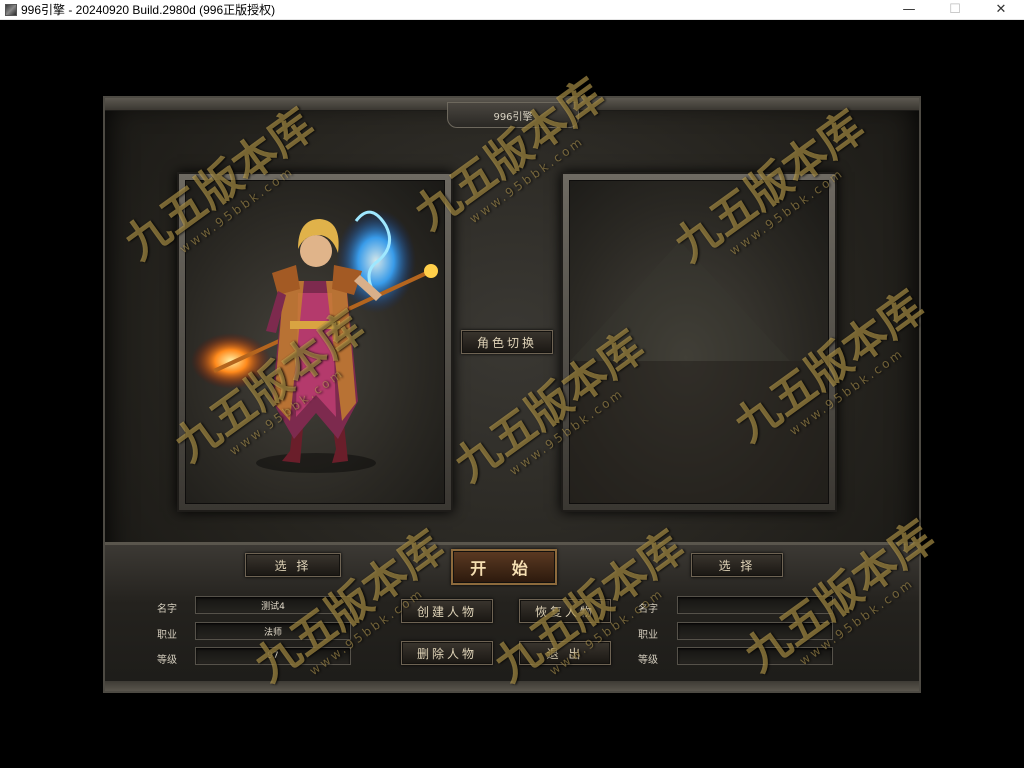 The image size is (1024, 768). Describe the element at coordinates (648, 635) in the screenshot. I see `right-class-label: 职业` at that location.